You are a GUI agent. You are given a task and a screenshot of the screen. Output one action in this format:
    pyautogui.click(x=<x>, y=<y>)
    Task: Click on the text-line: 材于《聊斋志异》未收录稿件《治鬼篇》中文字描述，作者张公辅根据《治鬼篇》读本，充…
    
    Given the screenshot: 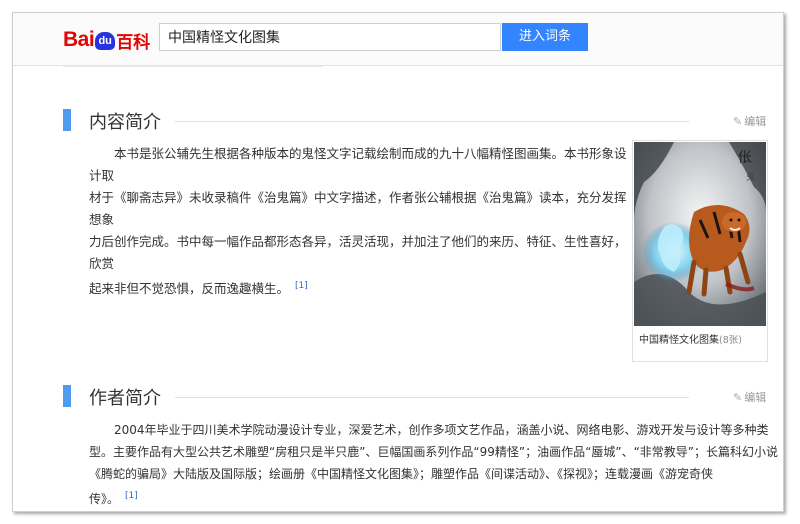 What is the action you would take?
    pyautogui.click(x=358, y=208)
    